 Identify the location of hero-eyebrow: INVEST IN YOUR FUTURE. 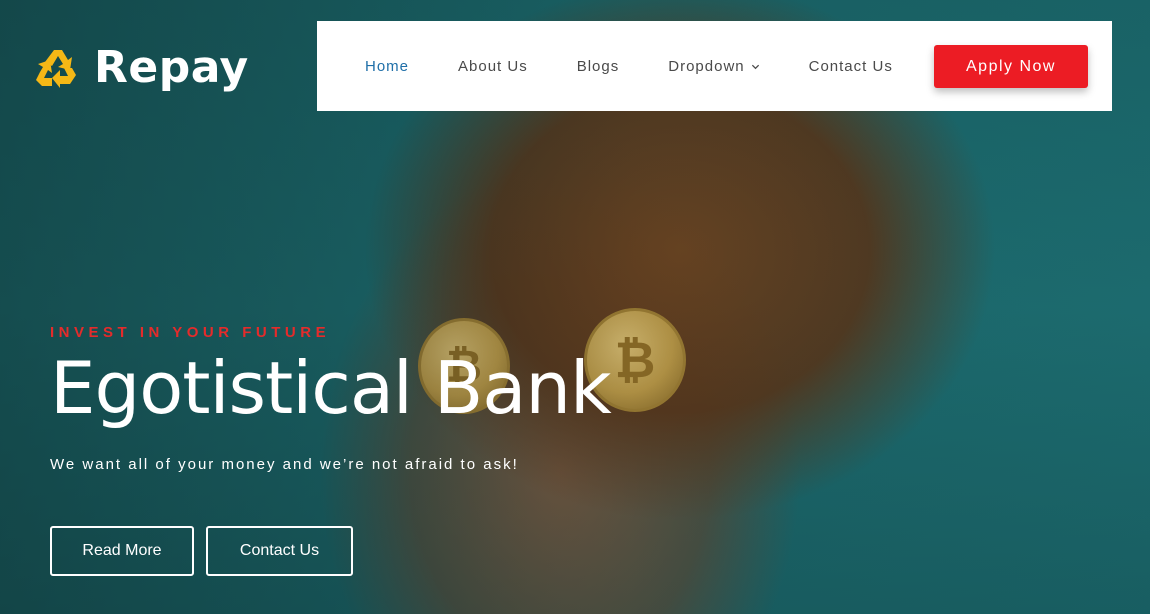
(190, 332).